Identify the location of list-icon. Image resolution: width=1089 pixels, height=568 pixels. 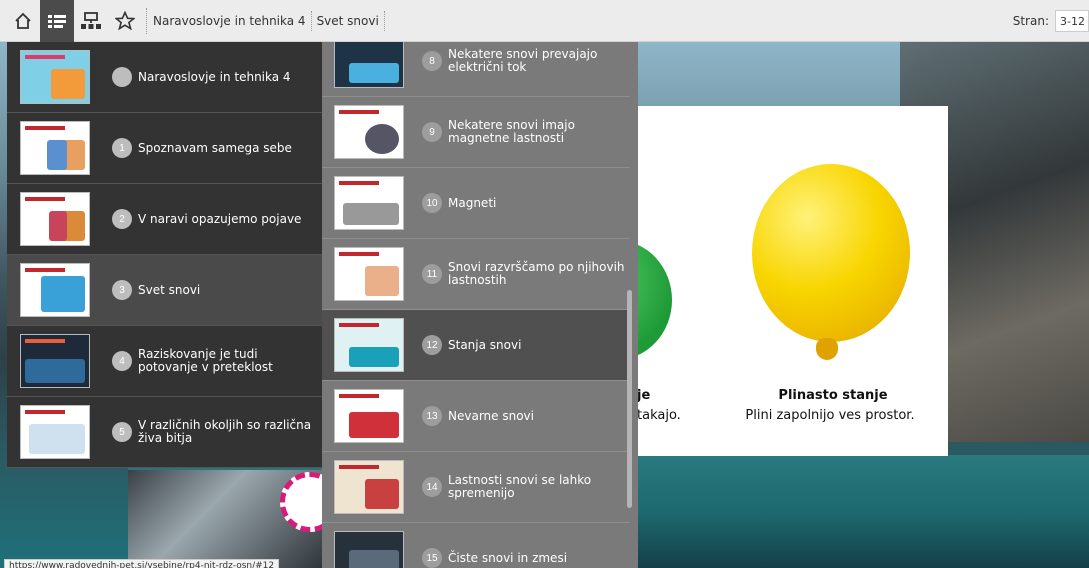
(57, 21).